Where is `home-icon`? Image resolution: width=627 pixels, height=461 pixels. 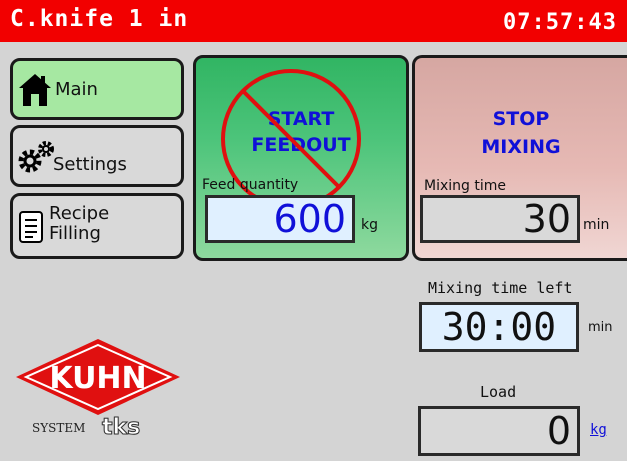 home-icon is located at coordinates (35, 90).